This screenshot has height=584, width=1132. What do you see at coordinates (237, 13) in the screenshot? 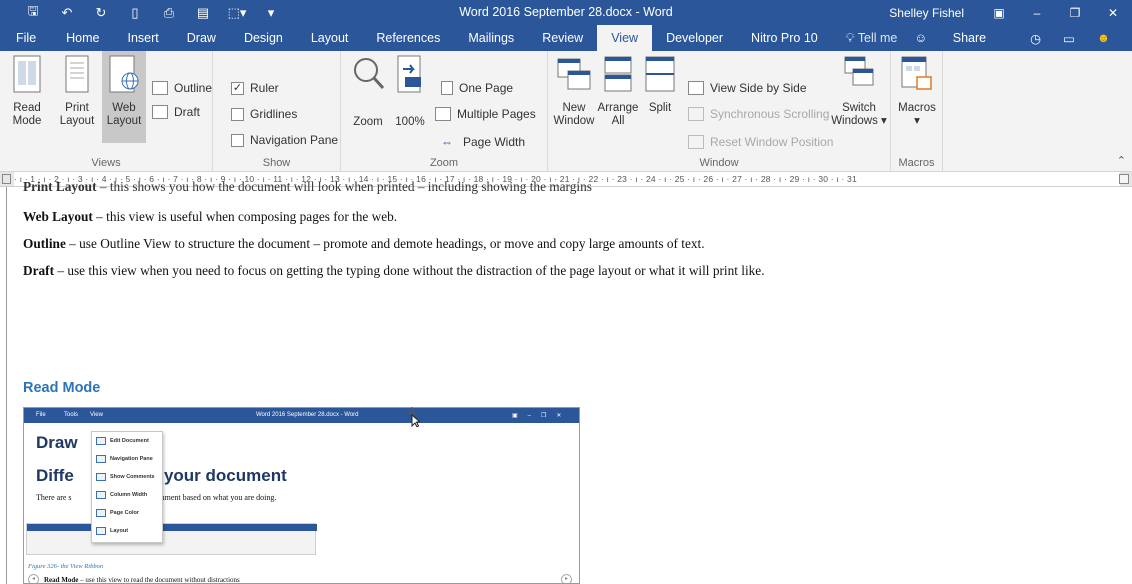
I see `format-painter-icon: ⬚▾` at bounding box center [237, 13].